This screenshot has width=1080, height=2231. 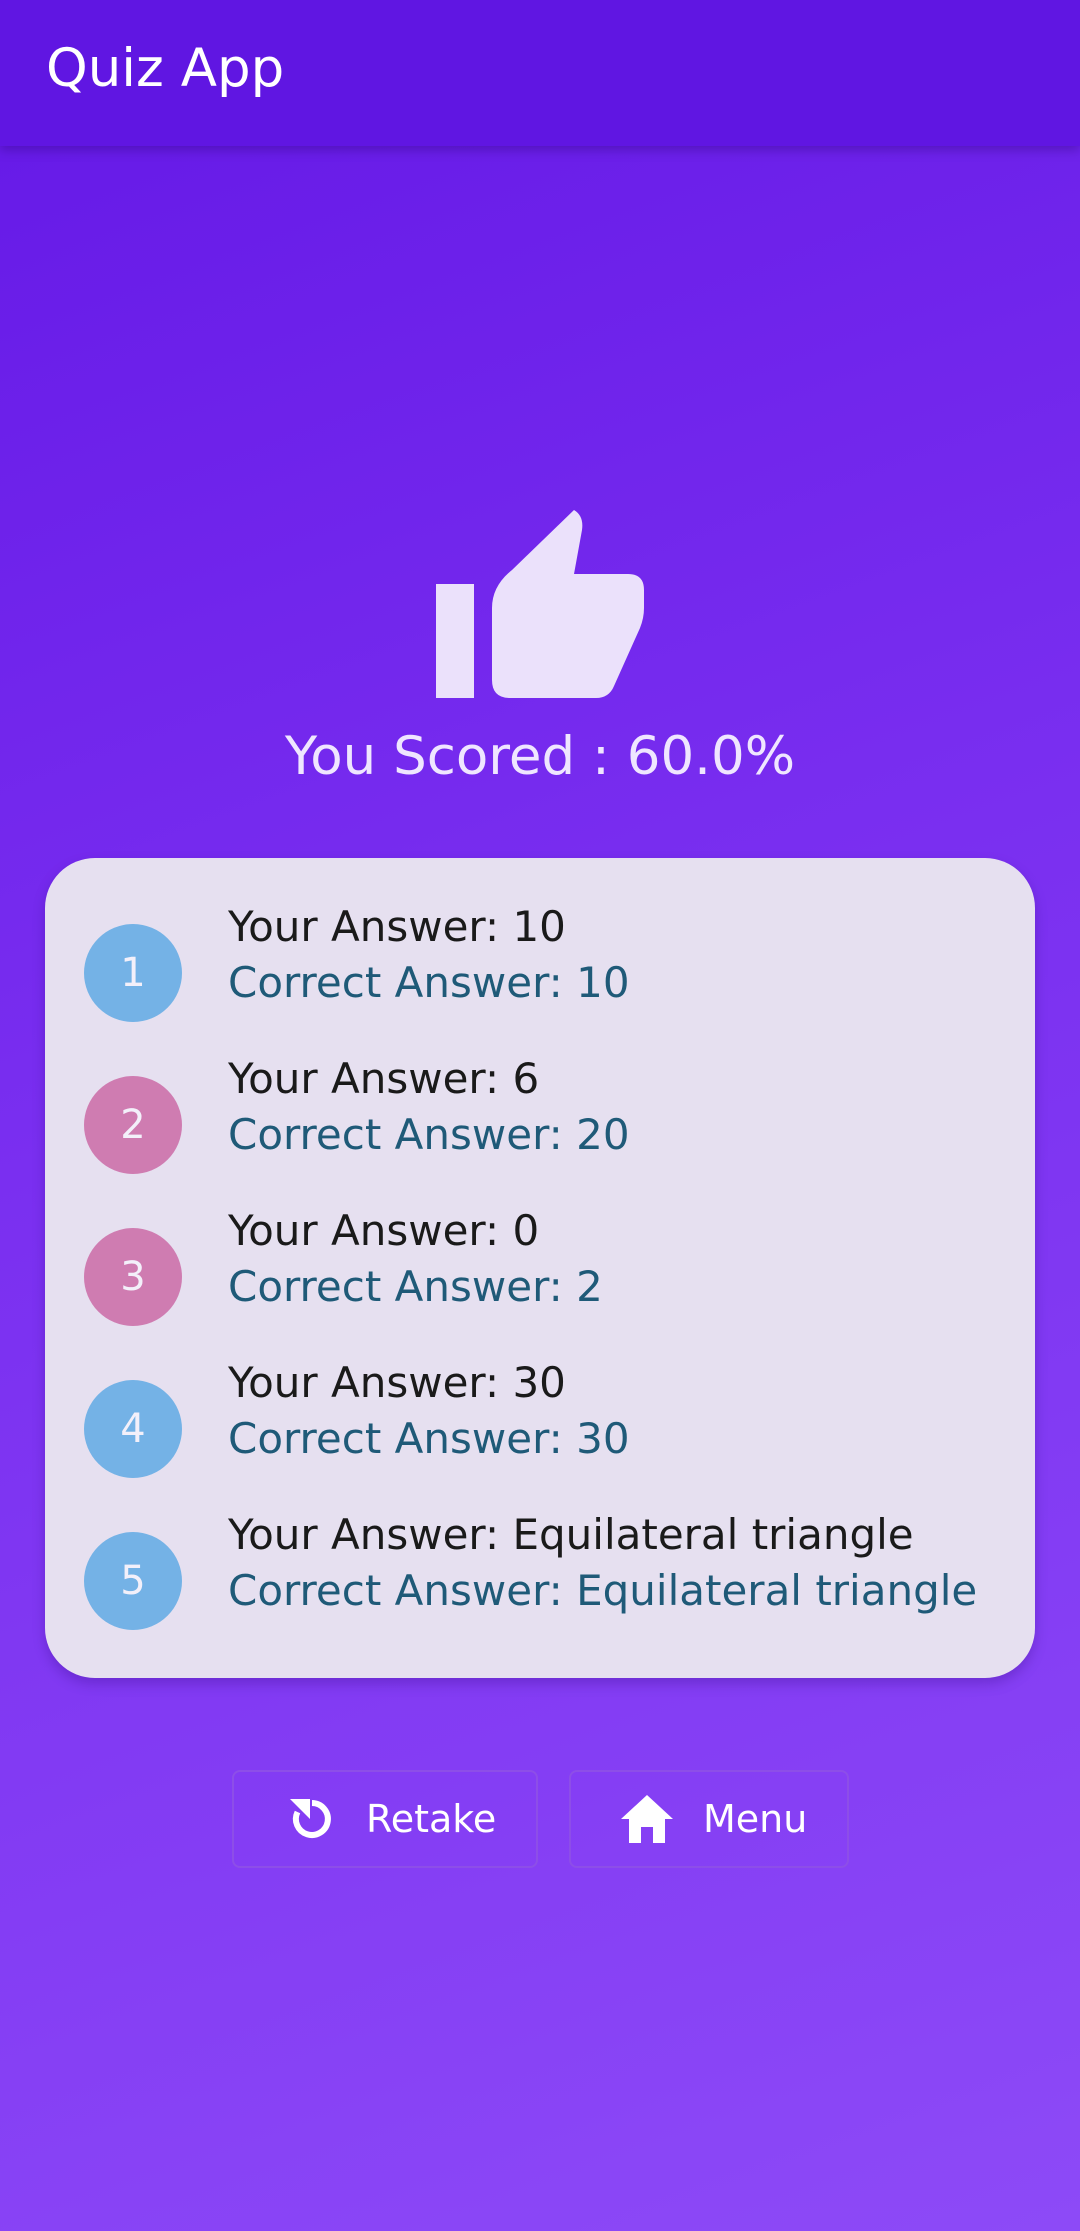 What do you see at coordinates (429, 982) in the screenshot?
I see `correct-answer: Correct Answer: 10` at bounding box center [429, 982].